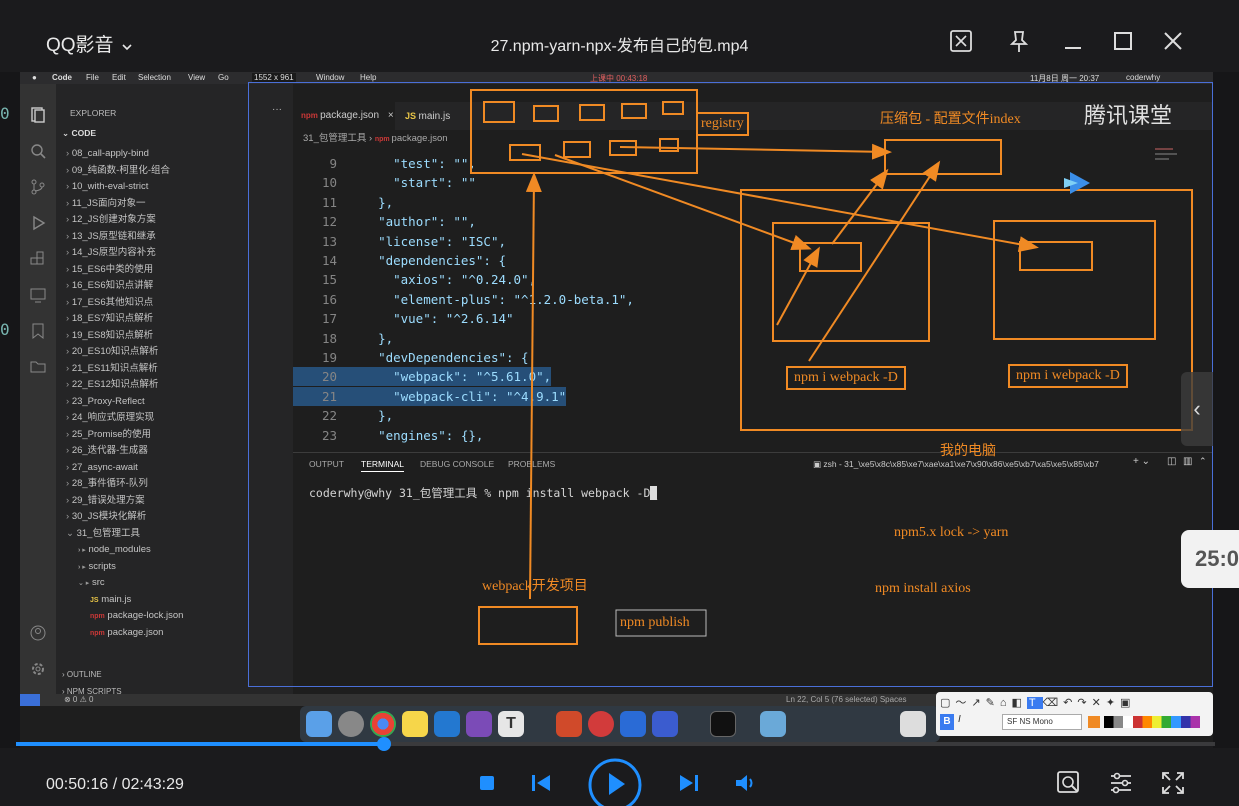 This screenshot has width=1239, height=806. Describe the element at coordinates (619, 46) in the screenshot. I see `video-title: 27.npm-yarn-npx-发布自己的包.mp4` at that location.